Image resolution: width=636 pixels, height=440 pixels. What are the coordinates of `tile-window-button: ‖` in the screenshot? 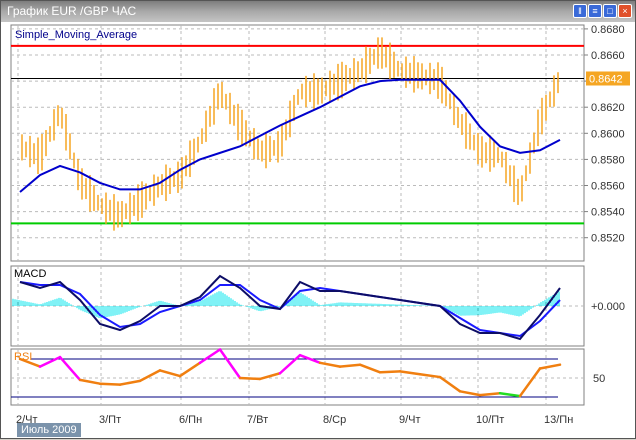 It's located at (580, 11).